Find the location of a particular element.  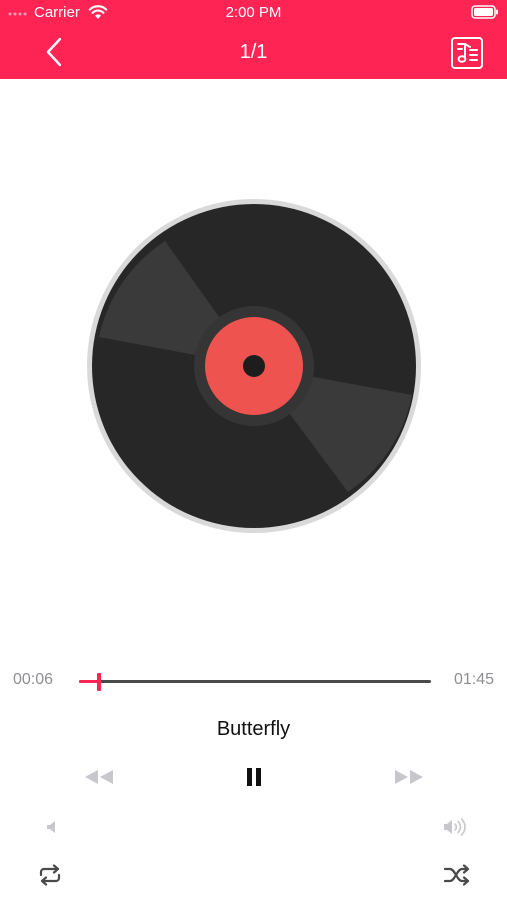

volume-up-button is located at coordinates (456, 827).